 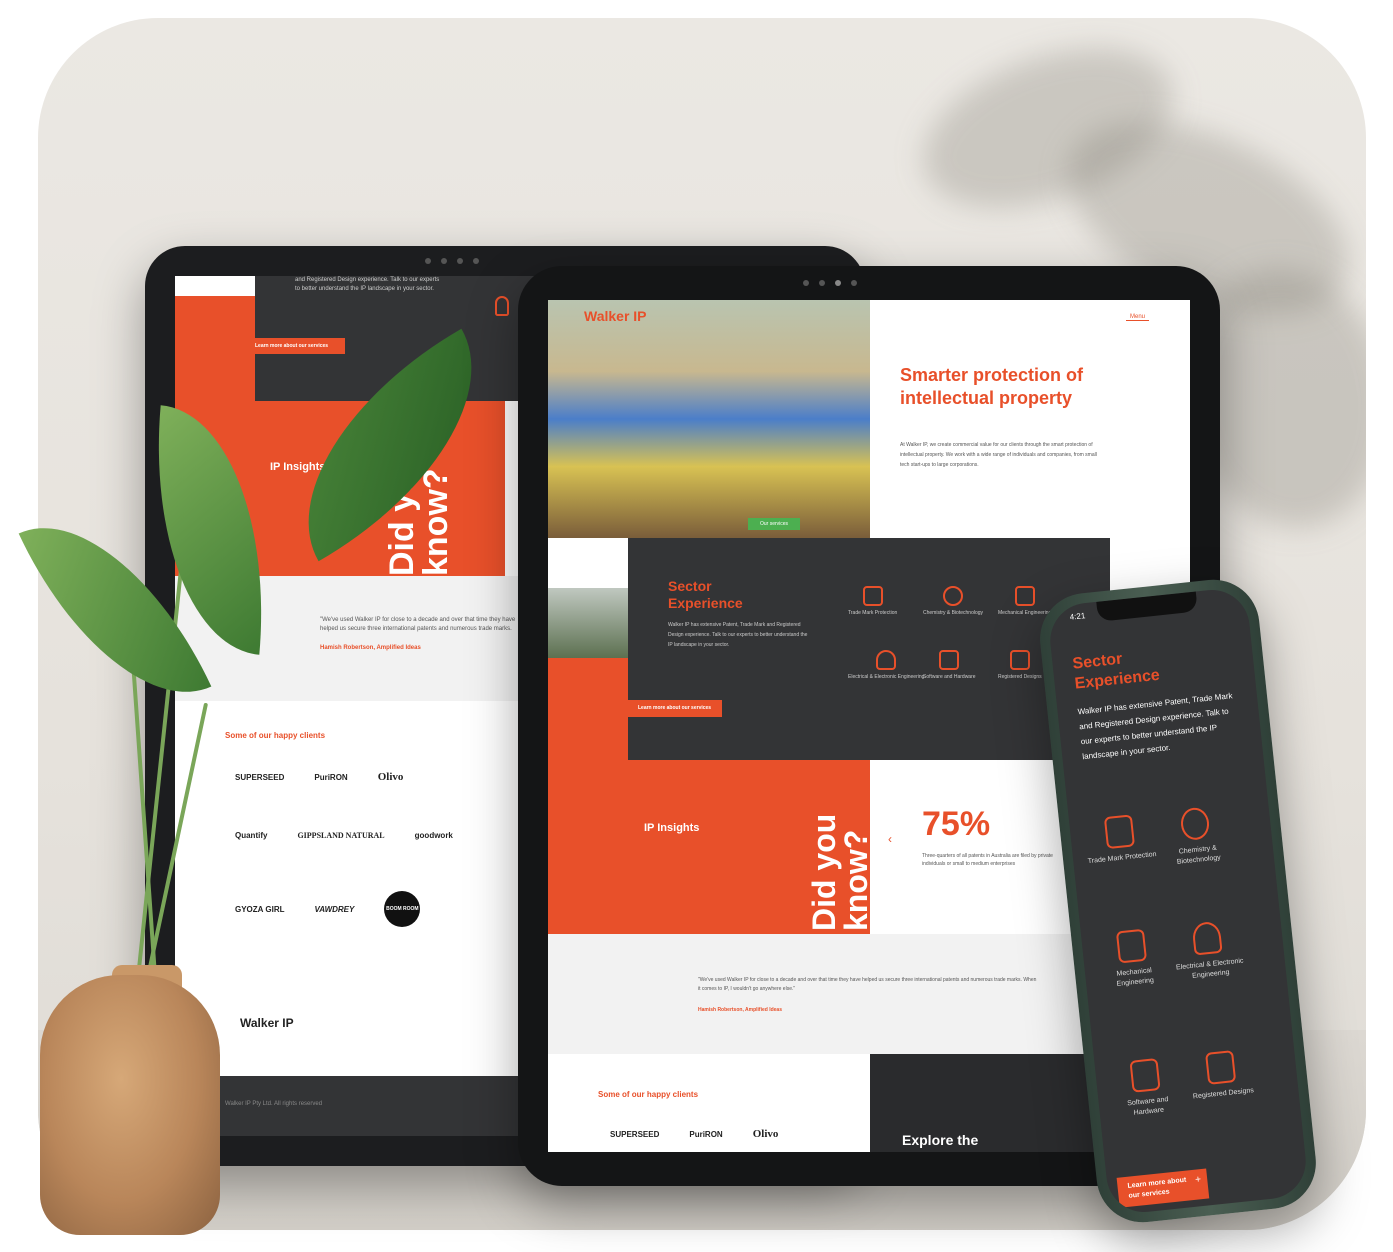 I want to click on menu-link: Menu, so click(x=1138, y=317).